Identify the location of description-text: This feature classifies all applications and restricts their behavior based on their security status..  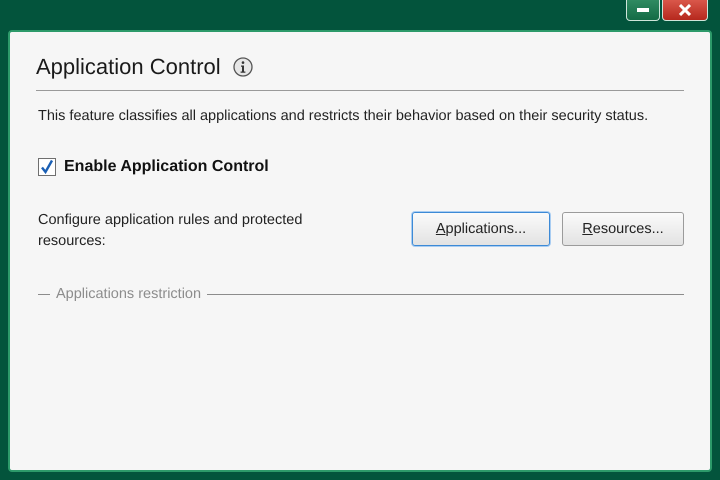
(344, 116).